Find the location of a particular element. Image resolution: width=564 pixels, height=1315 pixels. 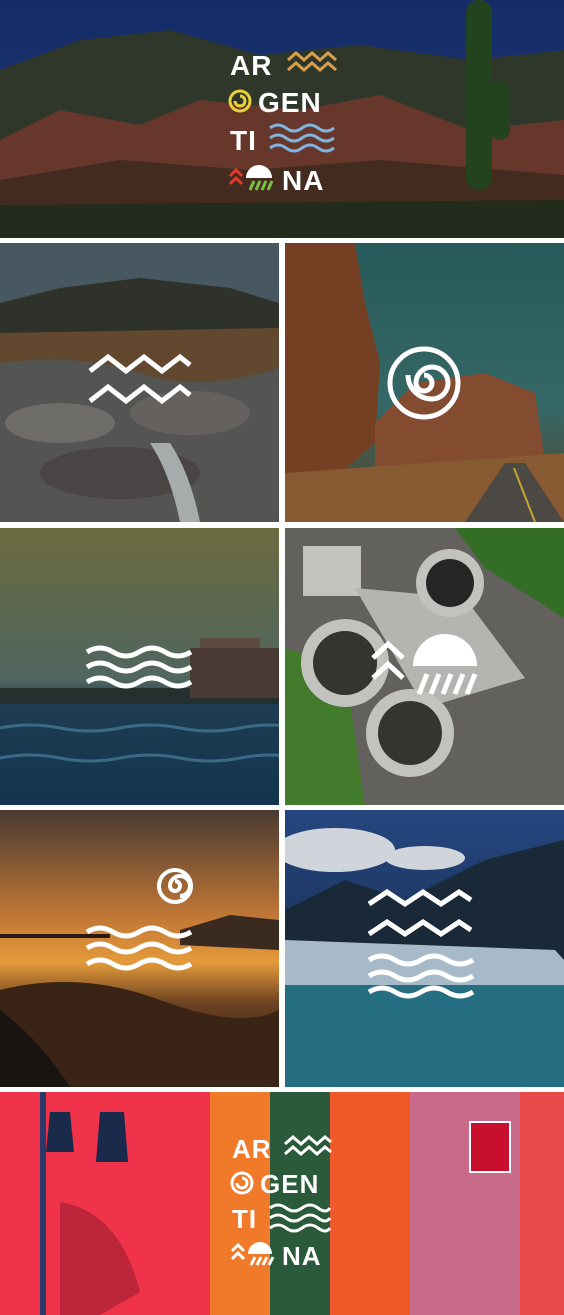

arrow-sun-symbol is located at coordinates (424, 664).